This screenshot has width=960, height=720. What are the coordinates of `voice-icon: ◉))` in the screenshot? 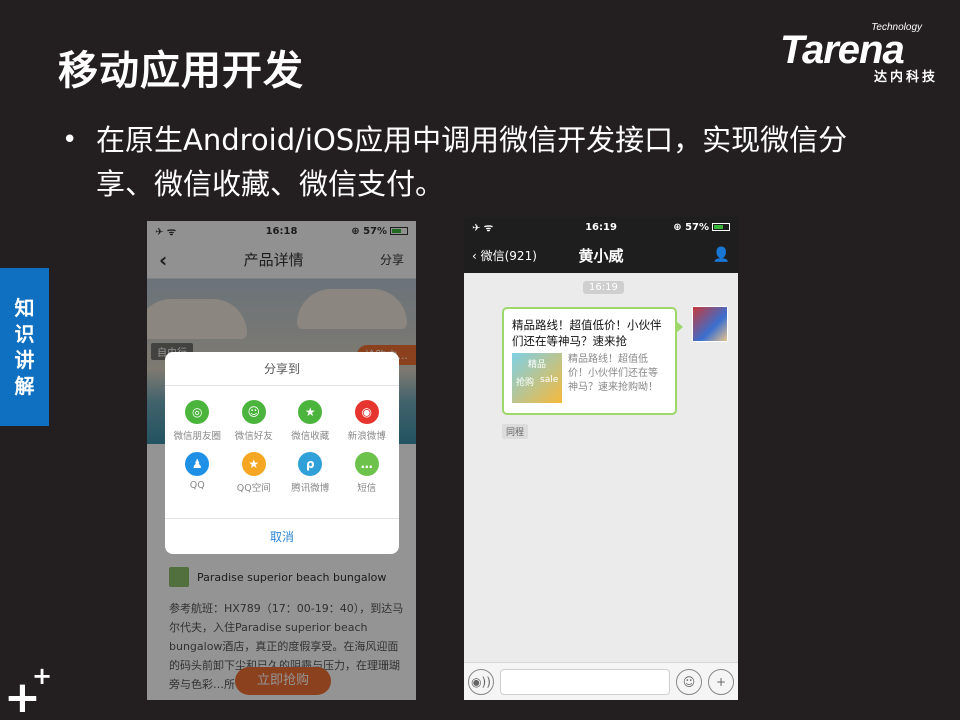 It's located at (481, 681).